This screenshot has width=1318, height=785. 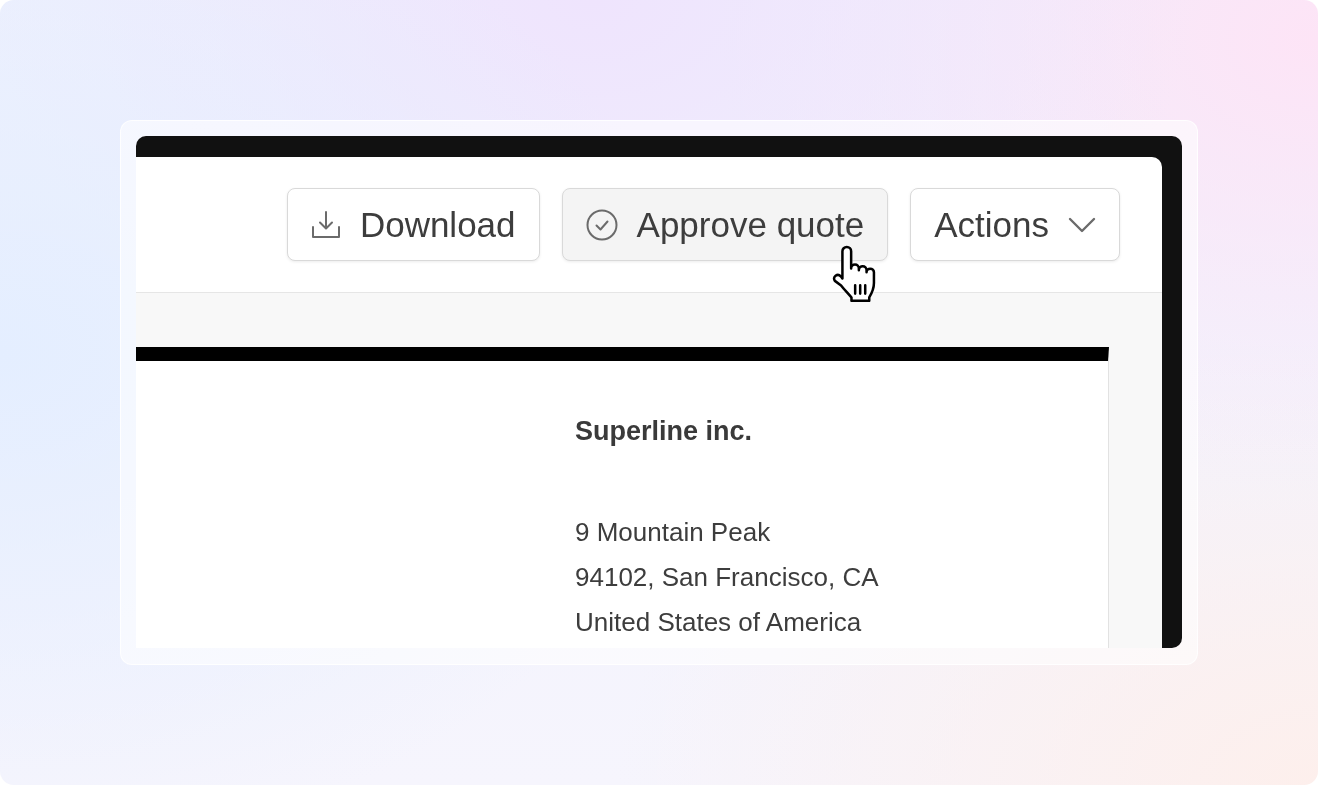 What do you see at coordinates (664, 431) in the screenshot?
I see `company-name: Superline inc.` at bounding box center [664, 431].